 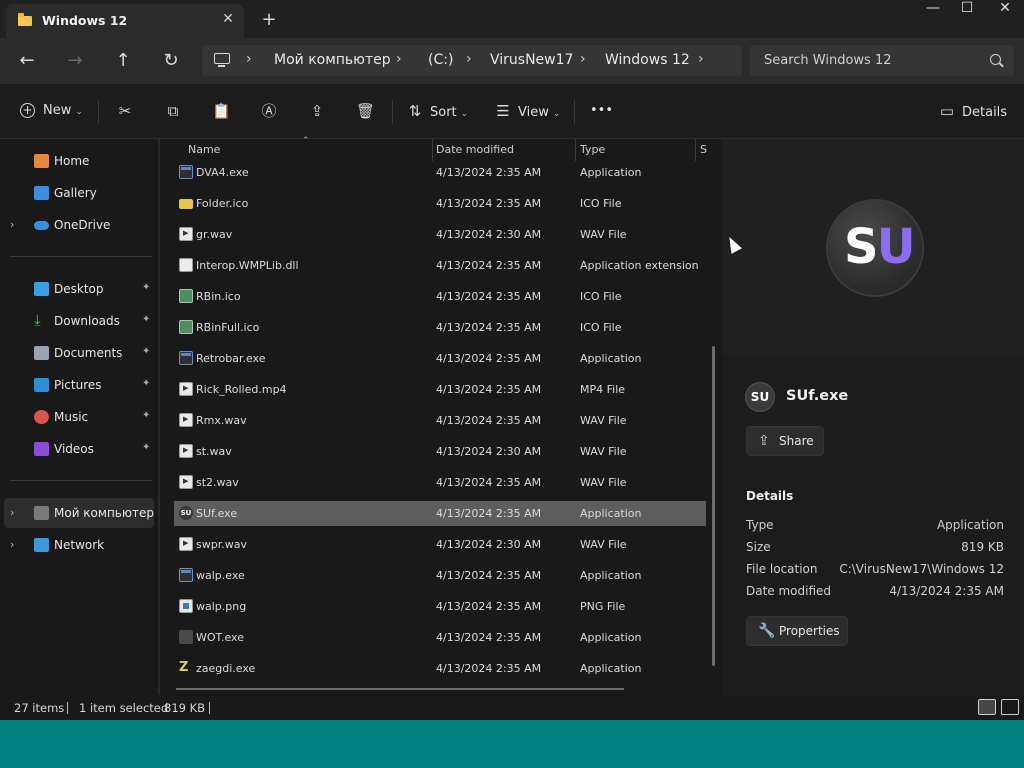 What do you see at coordinates (440, 296) in the screenshot?
I see `file-row: RBin.ico 4/13/2024 2:35 AM ICO File` at bounding box center [440, 296].